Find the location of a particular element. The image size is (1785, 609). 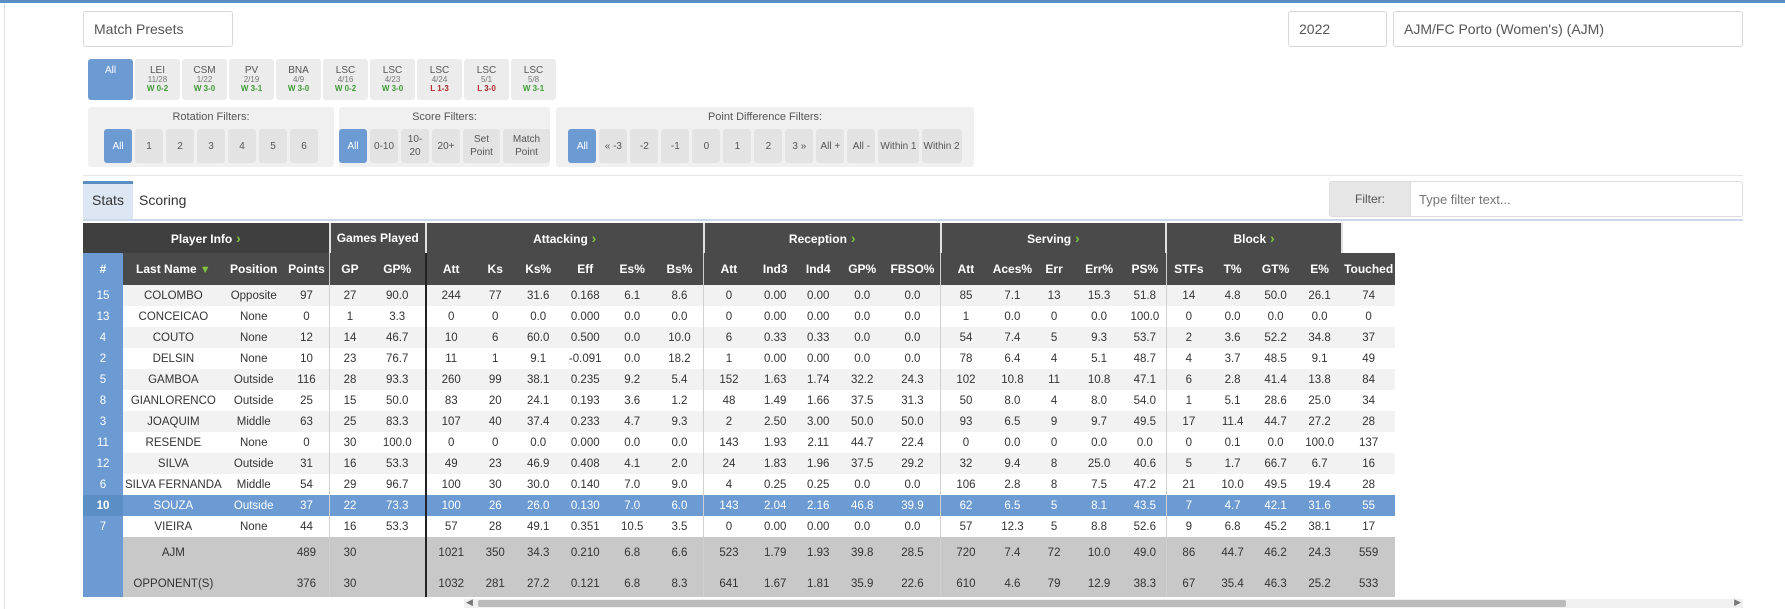

match-presets-dropdown: Match Presets is located at coordinates (158, 29).